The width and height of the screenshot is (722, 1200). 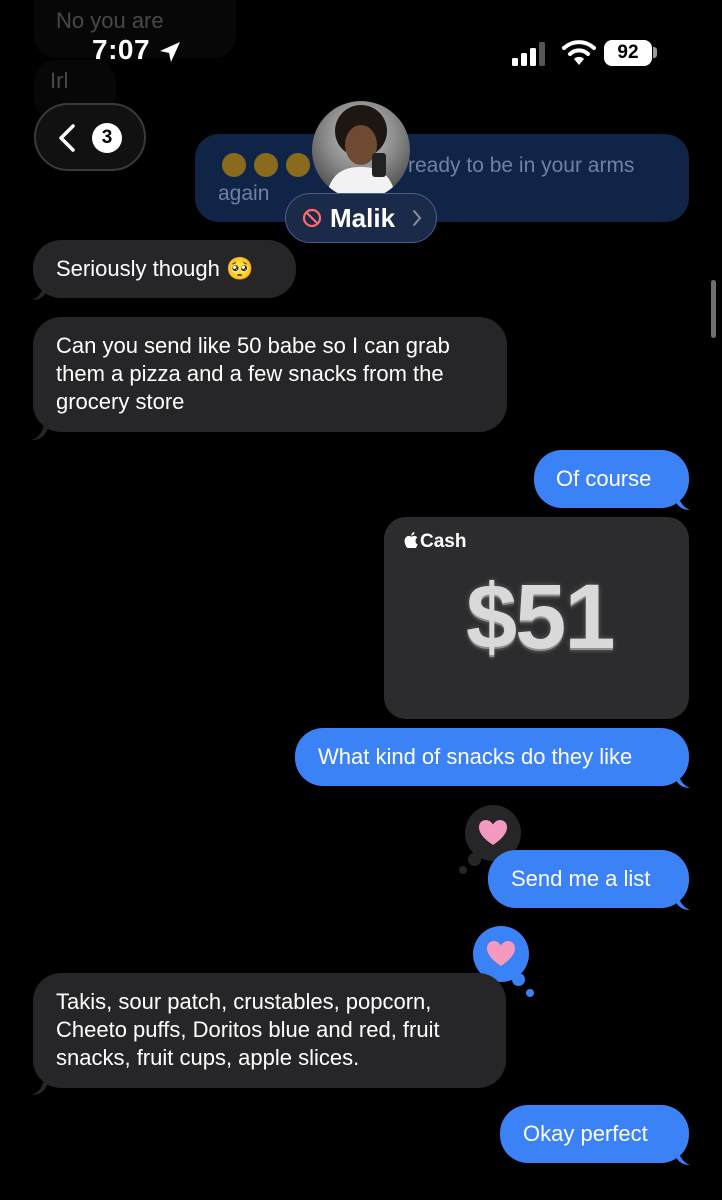 I want to click on message-bubble-sent: Send me a list, so click(x=588, y=879).